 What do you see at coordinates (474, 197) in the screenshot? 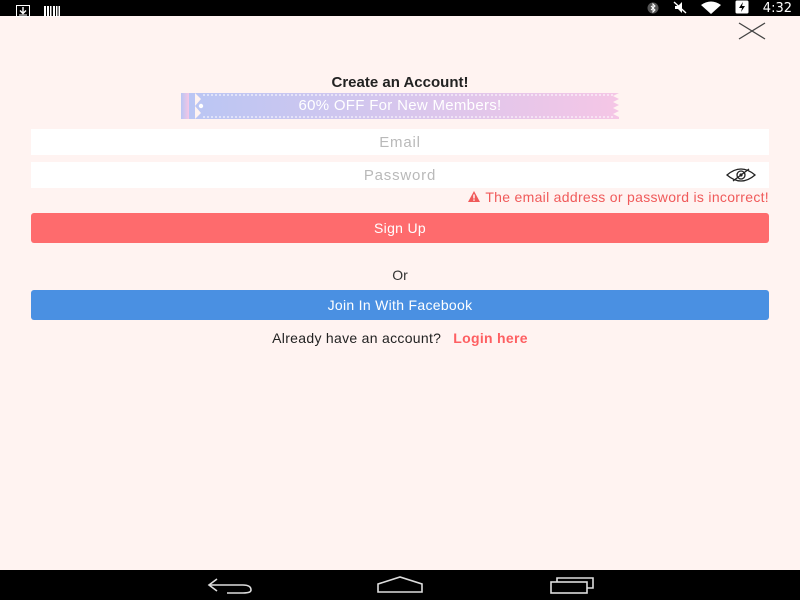
I see `warning-icon` at bounding box center [474, 197].